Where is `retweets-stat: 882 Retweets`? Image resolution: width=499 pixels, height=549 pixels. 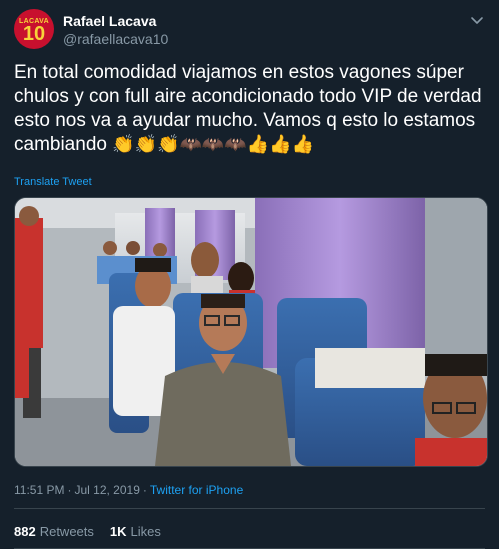
retweets-stat: 882 Retweets is located at coordinates (54, 531).